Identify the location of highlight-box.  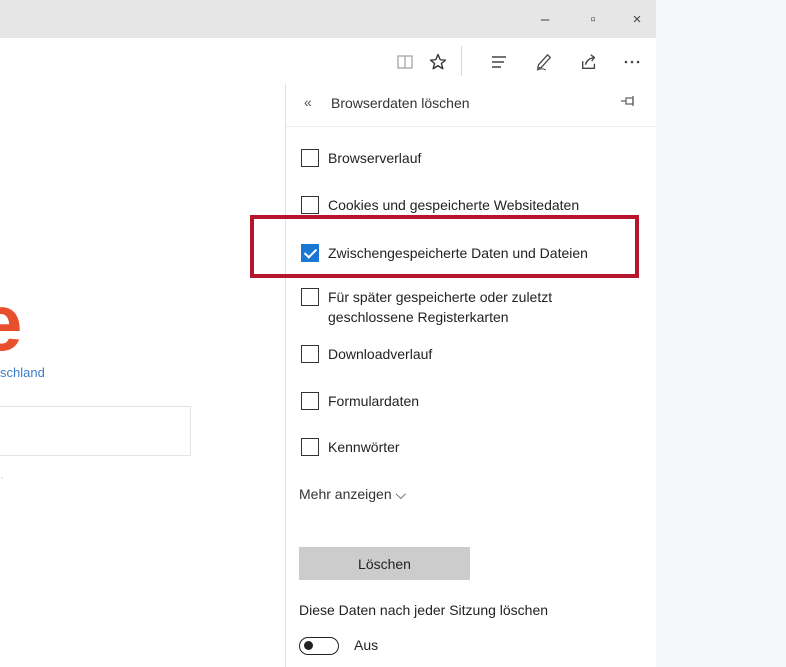
(444, 246).